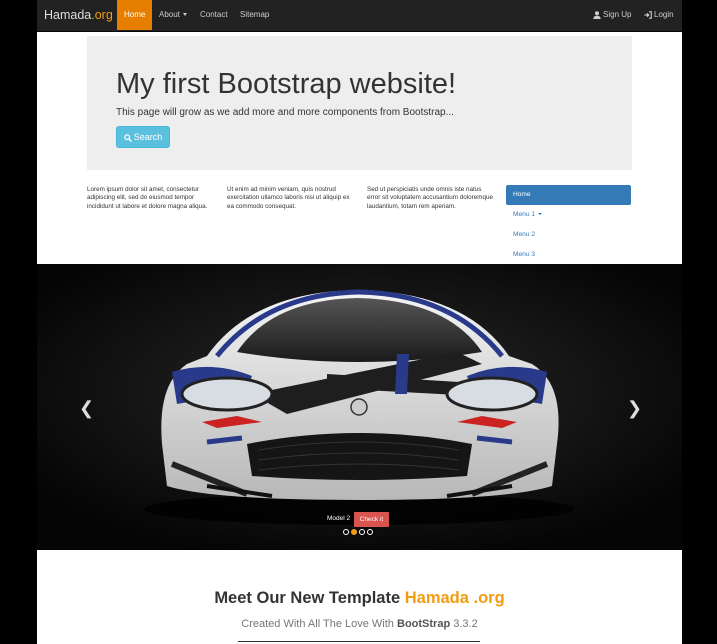  I want to click on chevron-left-icon: ❮, so click(86, 408).